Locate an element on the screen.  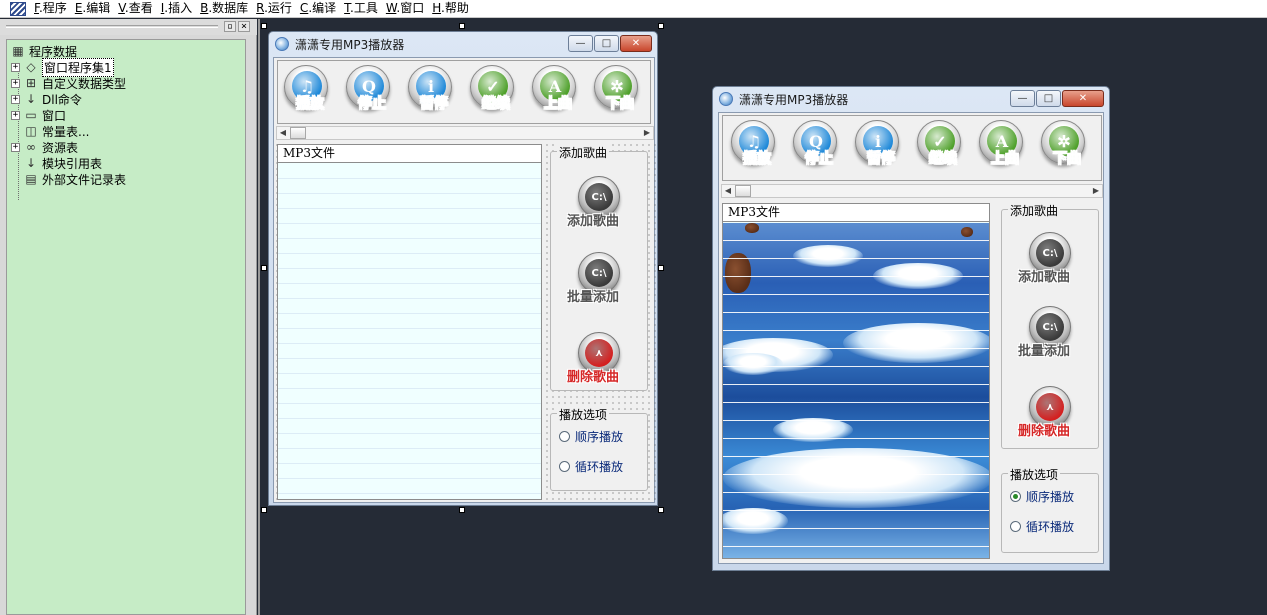
tree-item: + ∞ 资源表 is located at coordinates (44, 147).